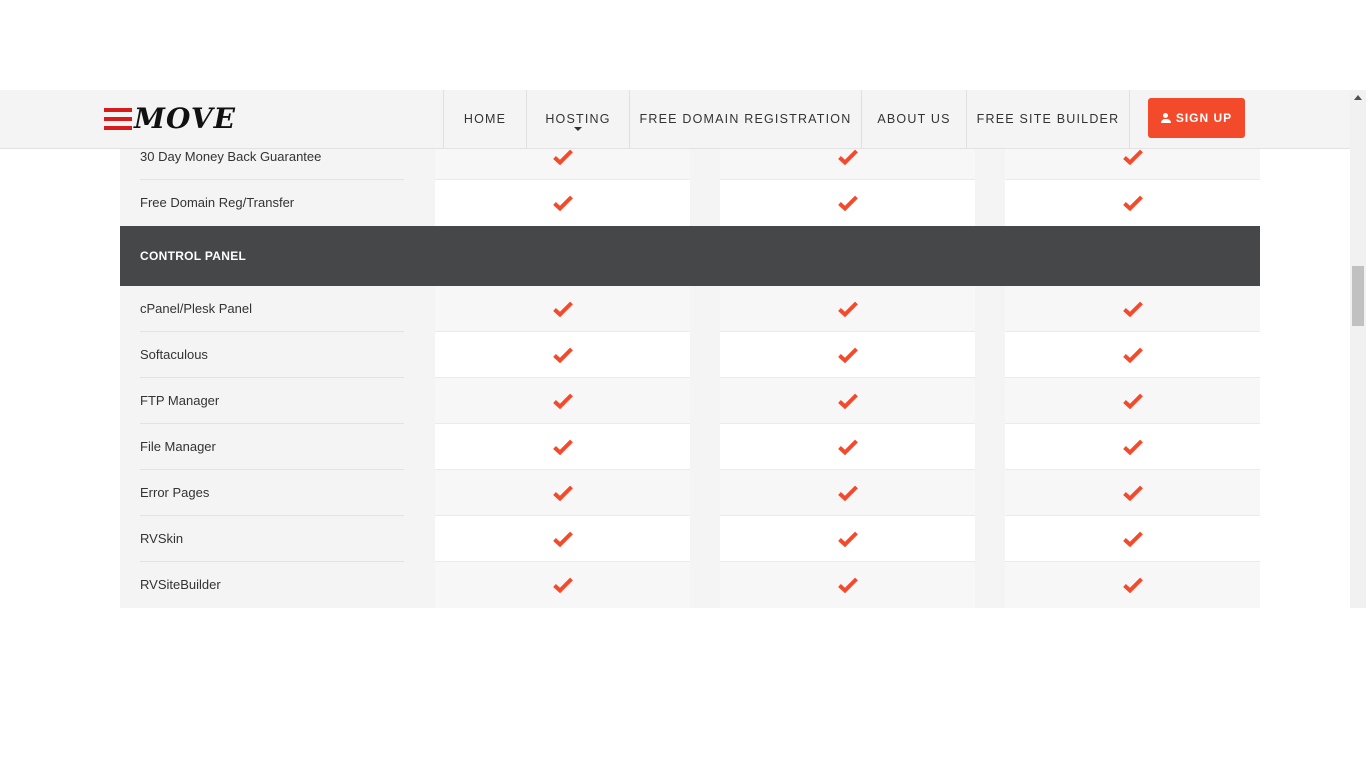 The height and width of the screenshot is (768, 1366). I want to click on sign-up-label: SIGN UP, so click(1204, 118).